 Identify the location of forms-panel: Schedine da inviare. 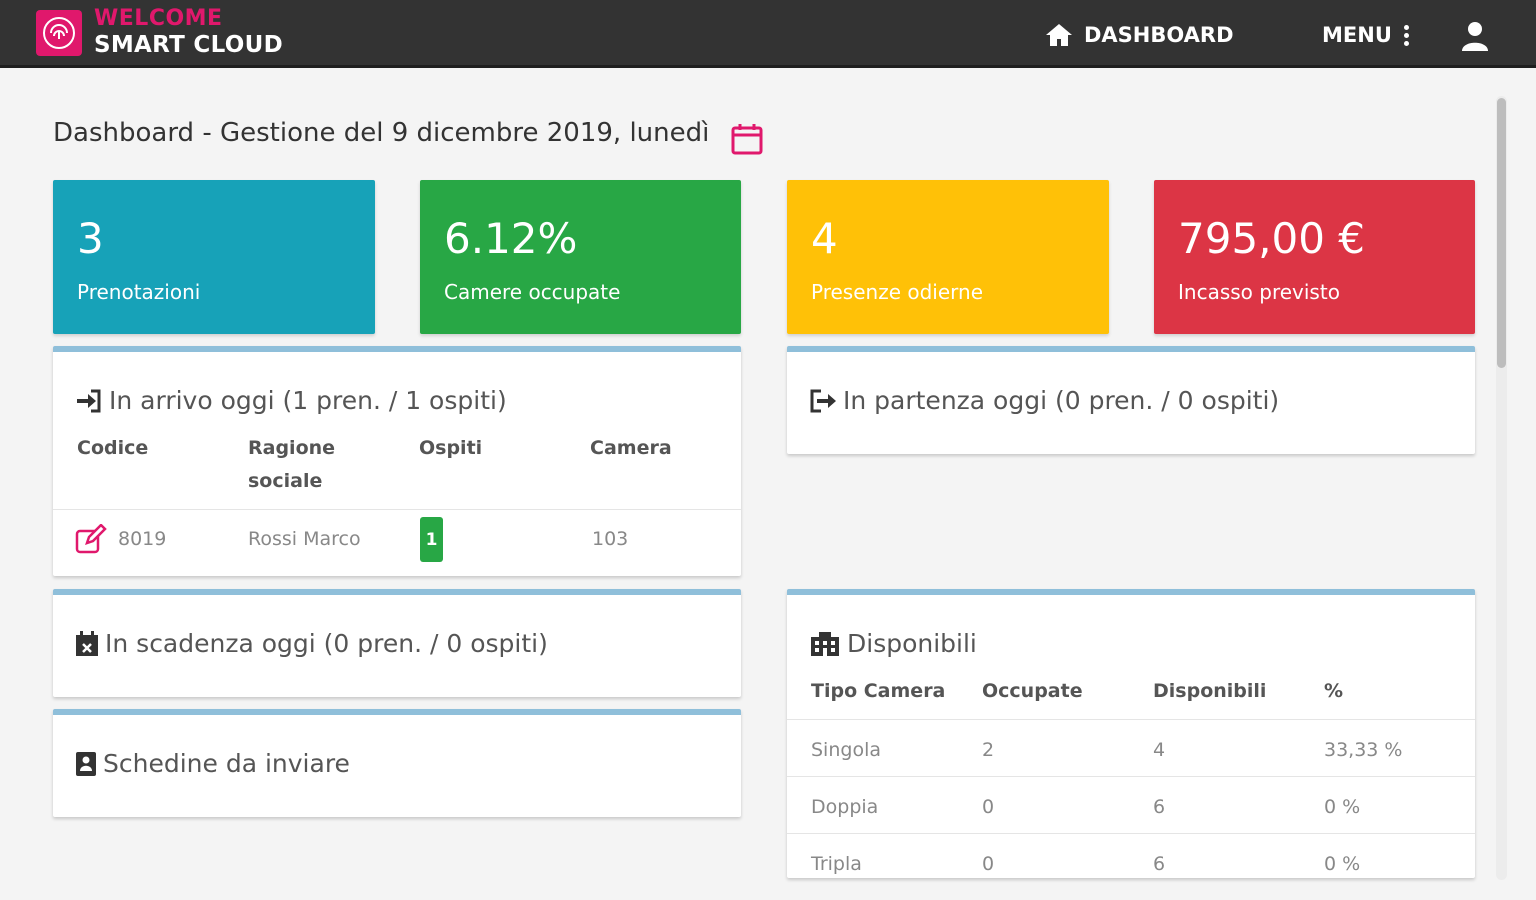
(397, 763).